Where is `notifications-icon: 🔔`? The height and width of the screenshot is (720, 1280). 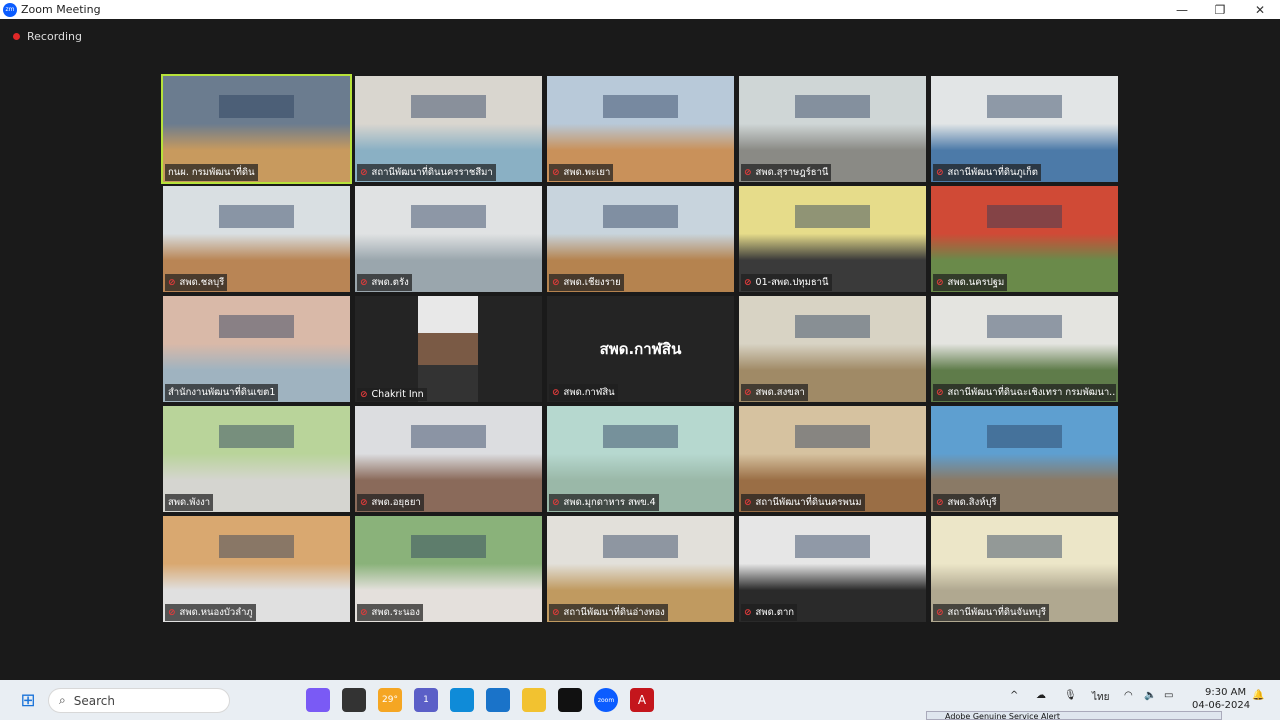
notifications-icon: 🔔 is located at coordinates (1258, 695).